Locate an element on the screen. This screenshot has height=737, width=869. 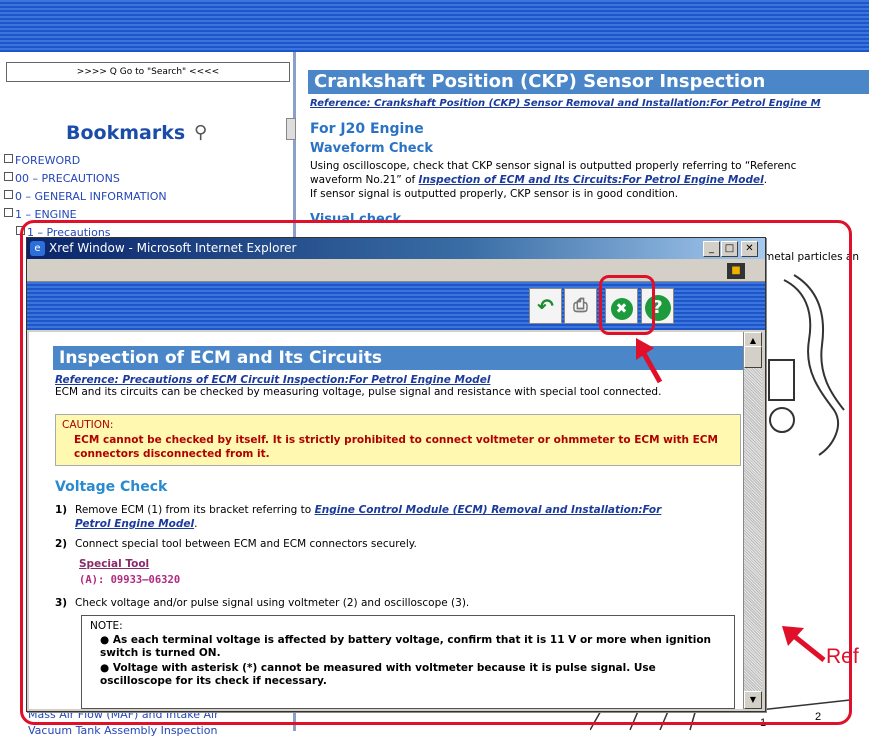
magnifier-icon: ⚲ is located at coordinates (200, 132).